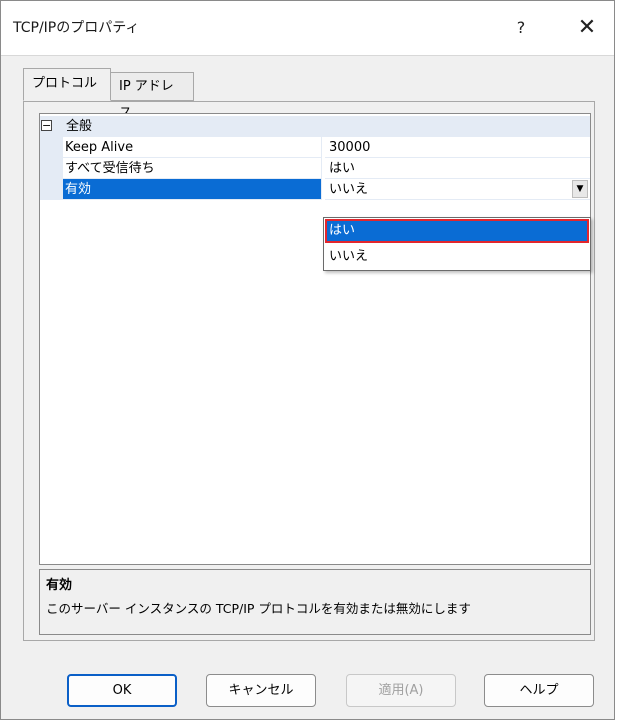 This screenshot has width=617, height=722. What do you see at coordinates (192, 189) in the screenshot?
I see `property-name: 有効` at bounding box center [192, 189].